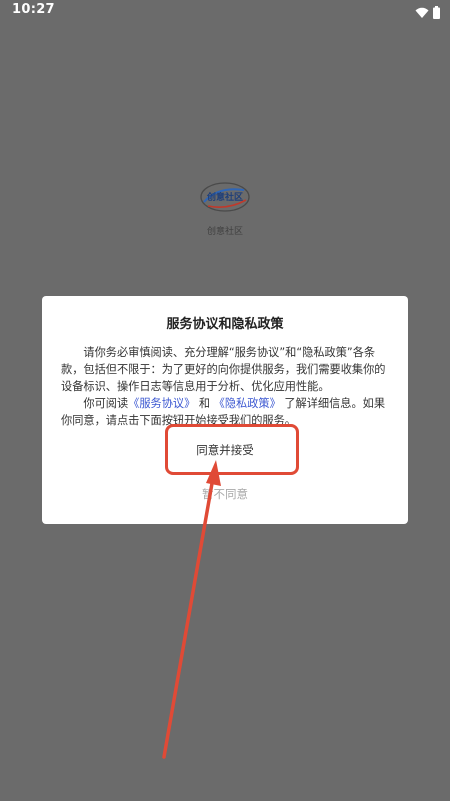 The width and height of the screenshot is (450, 801). Describe the element at coordinates (225, 497) in the screenshot. I see `disagree-button: 暂不同意` at that location.